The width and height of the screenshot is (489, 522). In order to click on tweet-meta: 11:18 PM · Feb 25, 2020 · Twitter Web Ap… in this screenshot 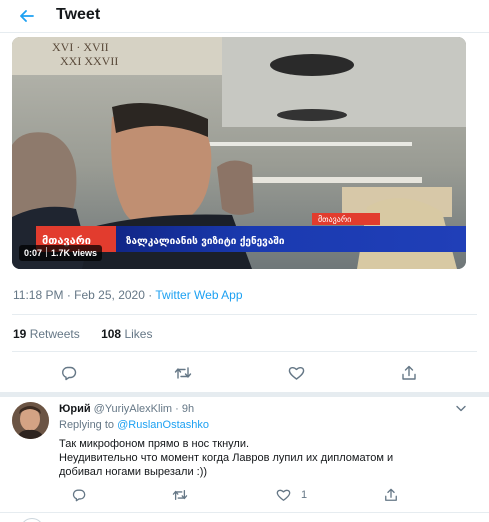, I will do `click(128, 295)`.